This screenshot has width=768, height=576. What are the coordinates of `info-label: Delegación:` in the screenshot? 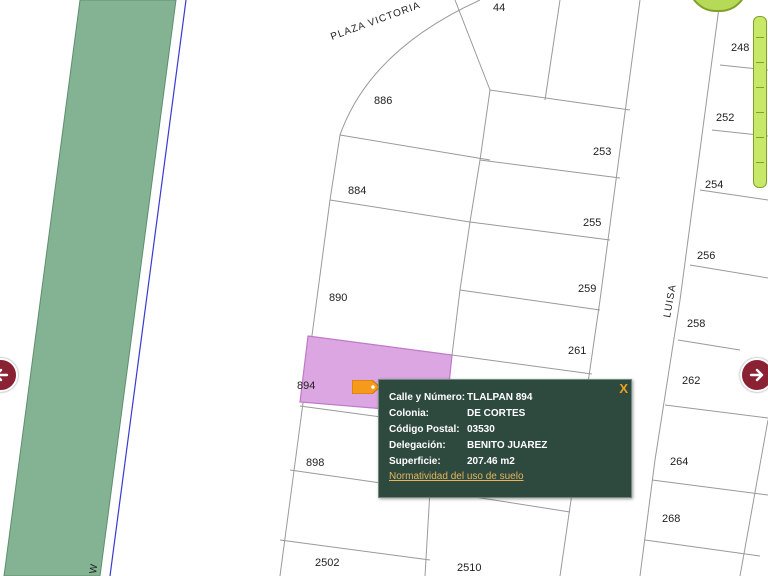 It's located at (417, 445).